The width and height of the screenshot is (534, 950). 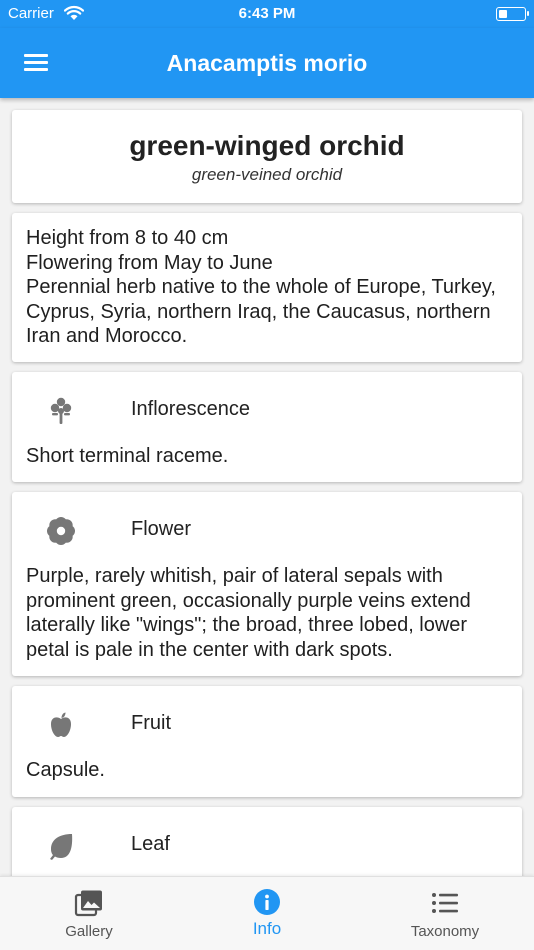 What do you see at coordinates (267, 145) in the screenshot?
I see `common-name: green-winged orchid` at bounding box center [267, 145].